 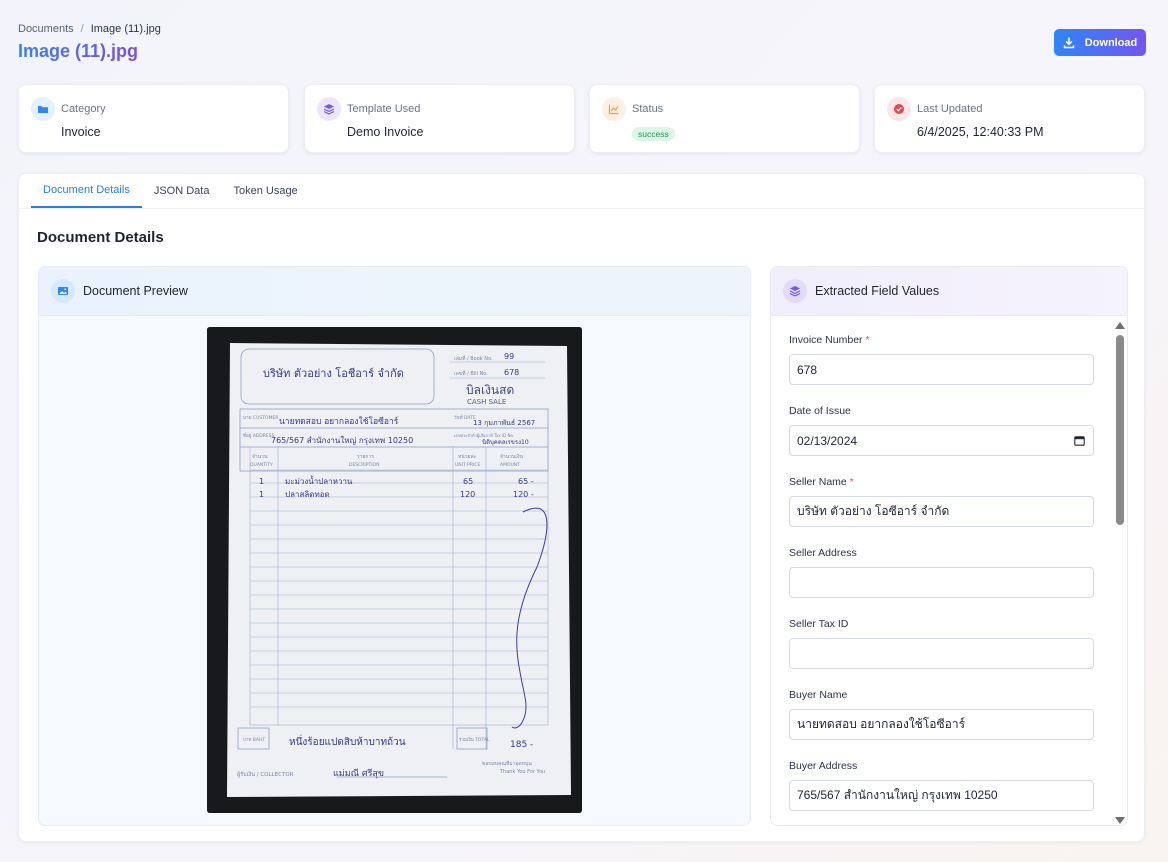 What do you see at coordinates (473, 358) in the screenshot?
I see `receipt-book-no-label: เล่มที่ / Book No.` at bounding box center [473, 358].